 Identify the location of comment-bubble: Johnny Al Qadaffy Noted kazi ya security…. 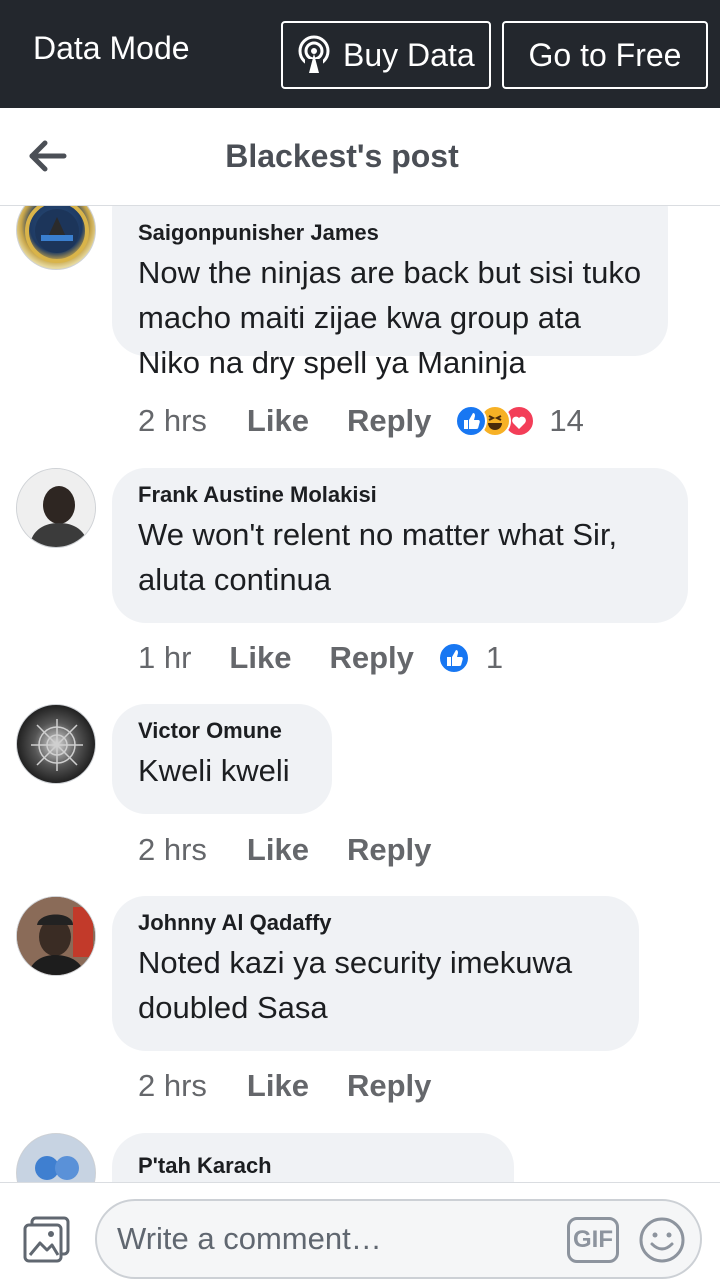
(375, 973).